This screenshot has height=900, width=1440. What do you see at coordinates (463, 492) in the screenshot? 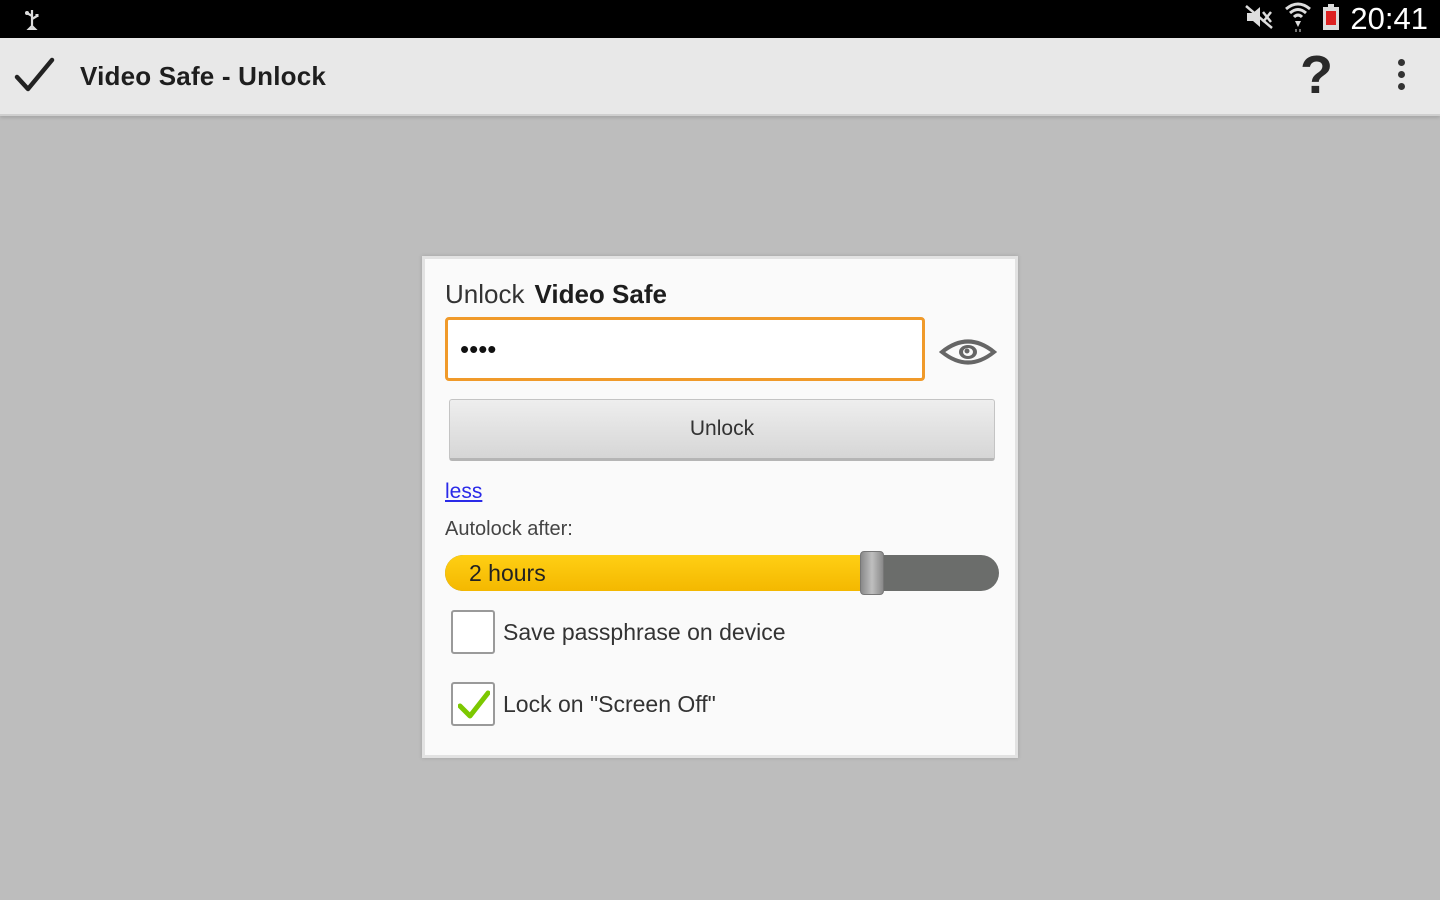
I see `less-link: less` at bounding box center [463, 492].